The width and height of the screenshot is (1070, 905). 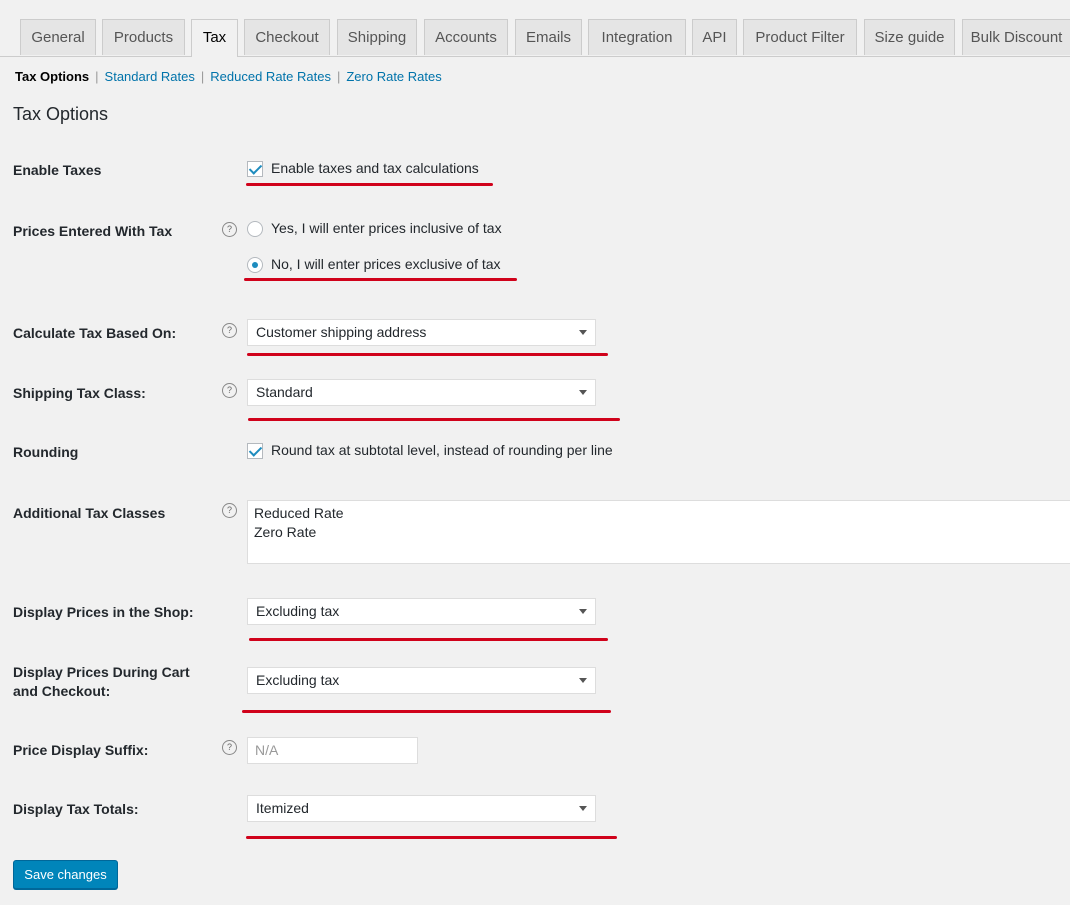 What do you see at coordinates (285, 532) in the screenshot?
I see `textarea-line: Zero Rate` at bounding box center [285, 532].